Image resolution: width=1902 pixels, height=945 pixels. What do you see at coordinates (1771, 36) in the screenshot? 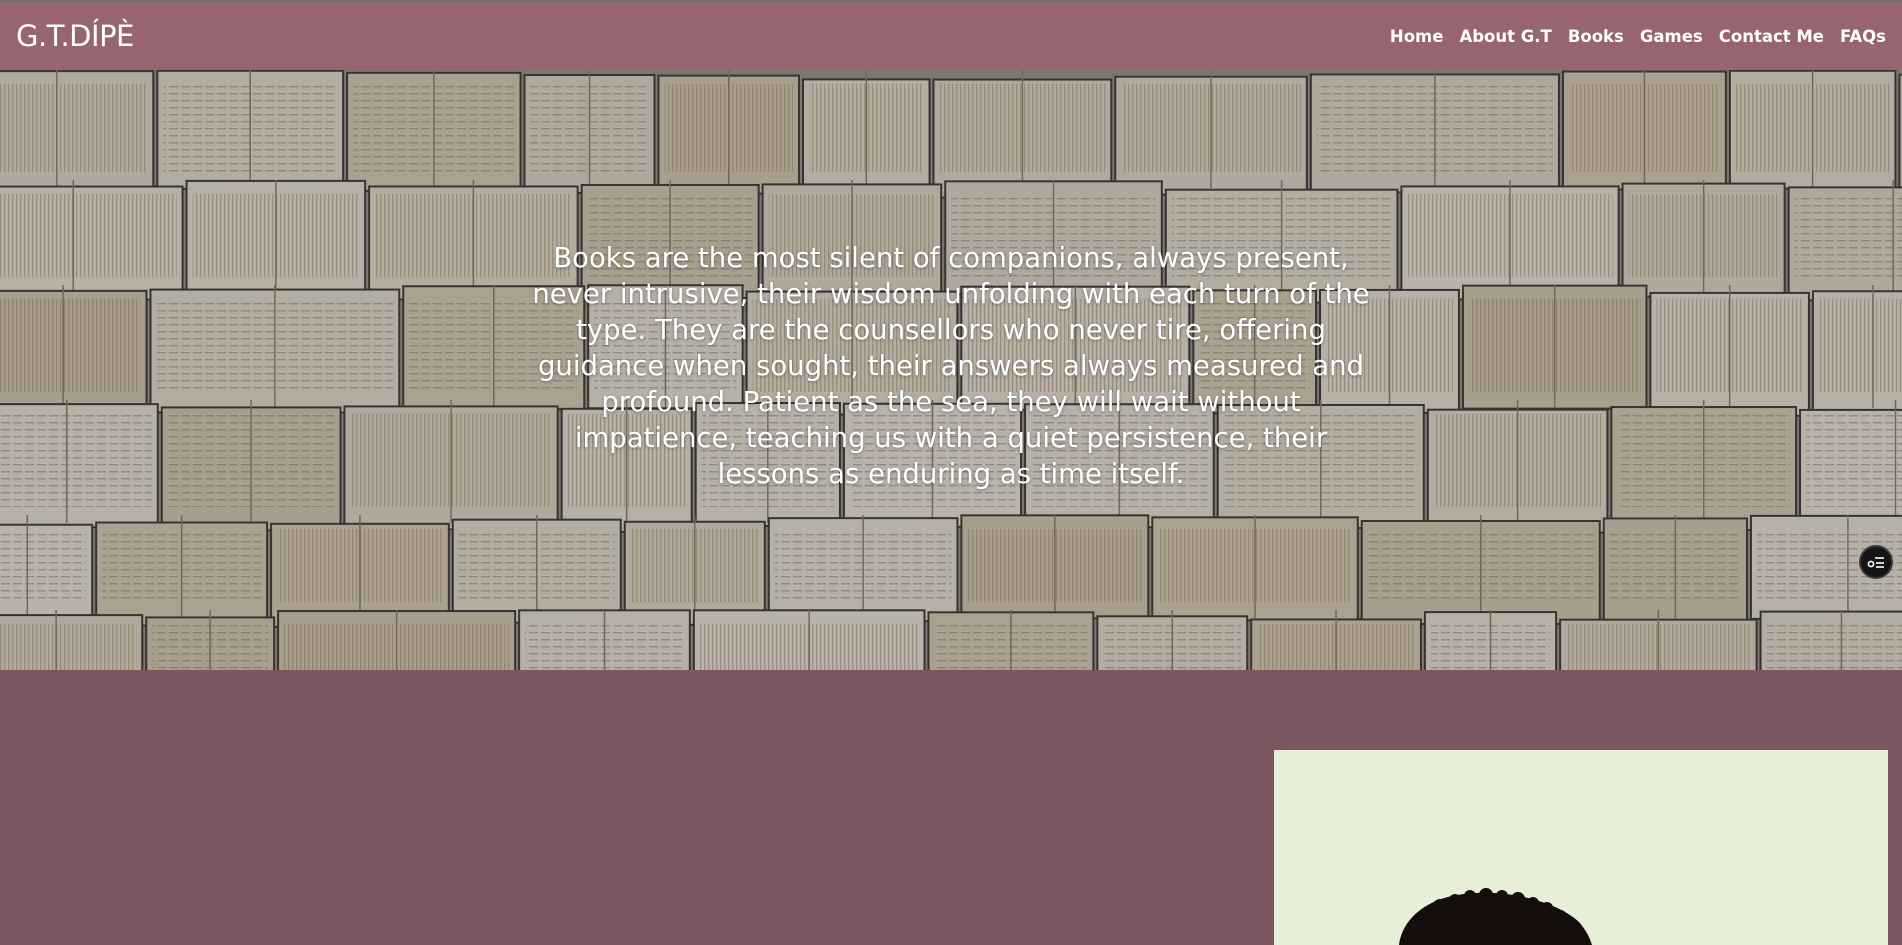
I see `nav-contact: Contact Me` at bounding box center [1771, 36].